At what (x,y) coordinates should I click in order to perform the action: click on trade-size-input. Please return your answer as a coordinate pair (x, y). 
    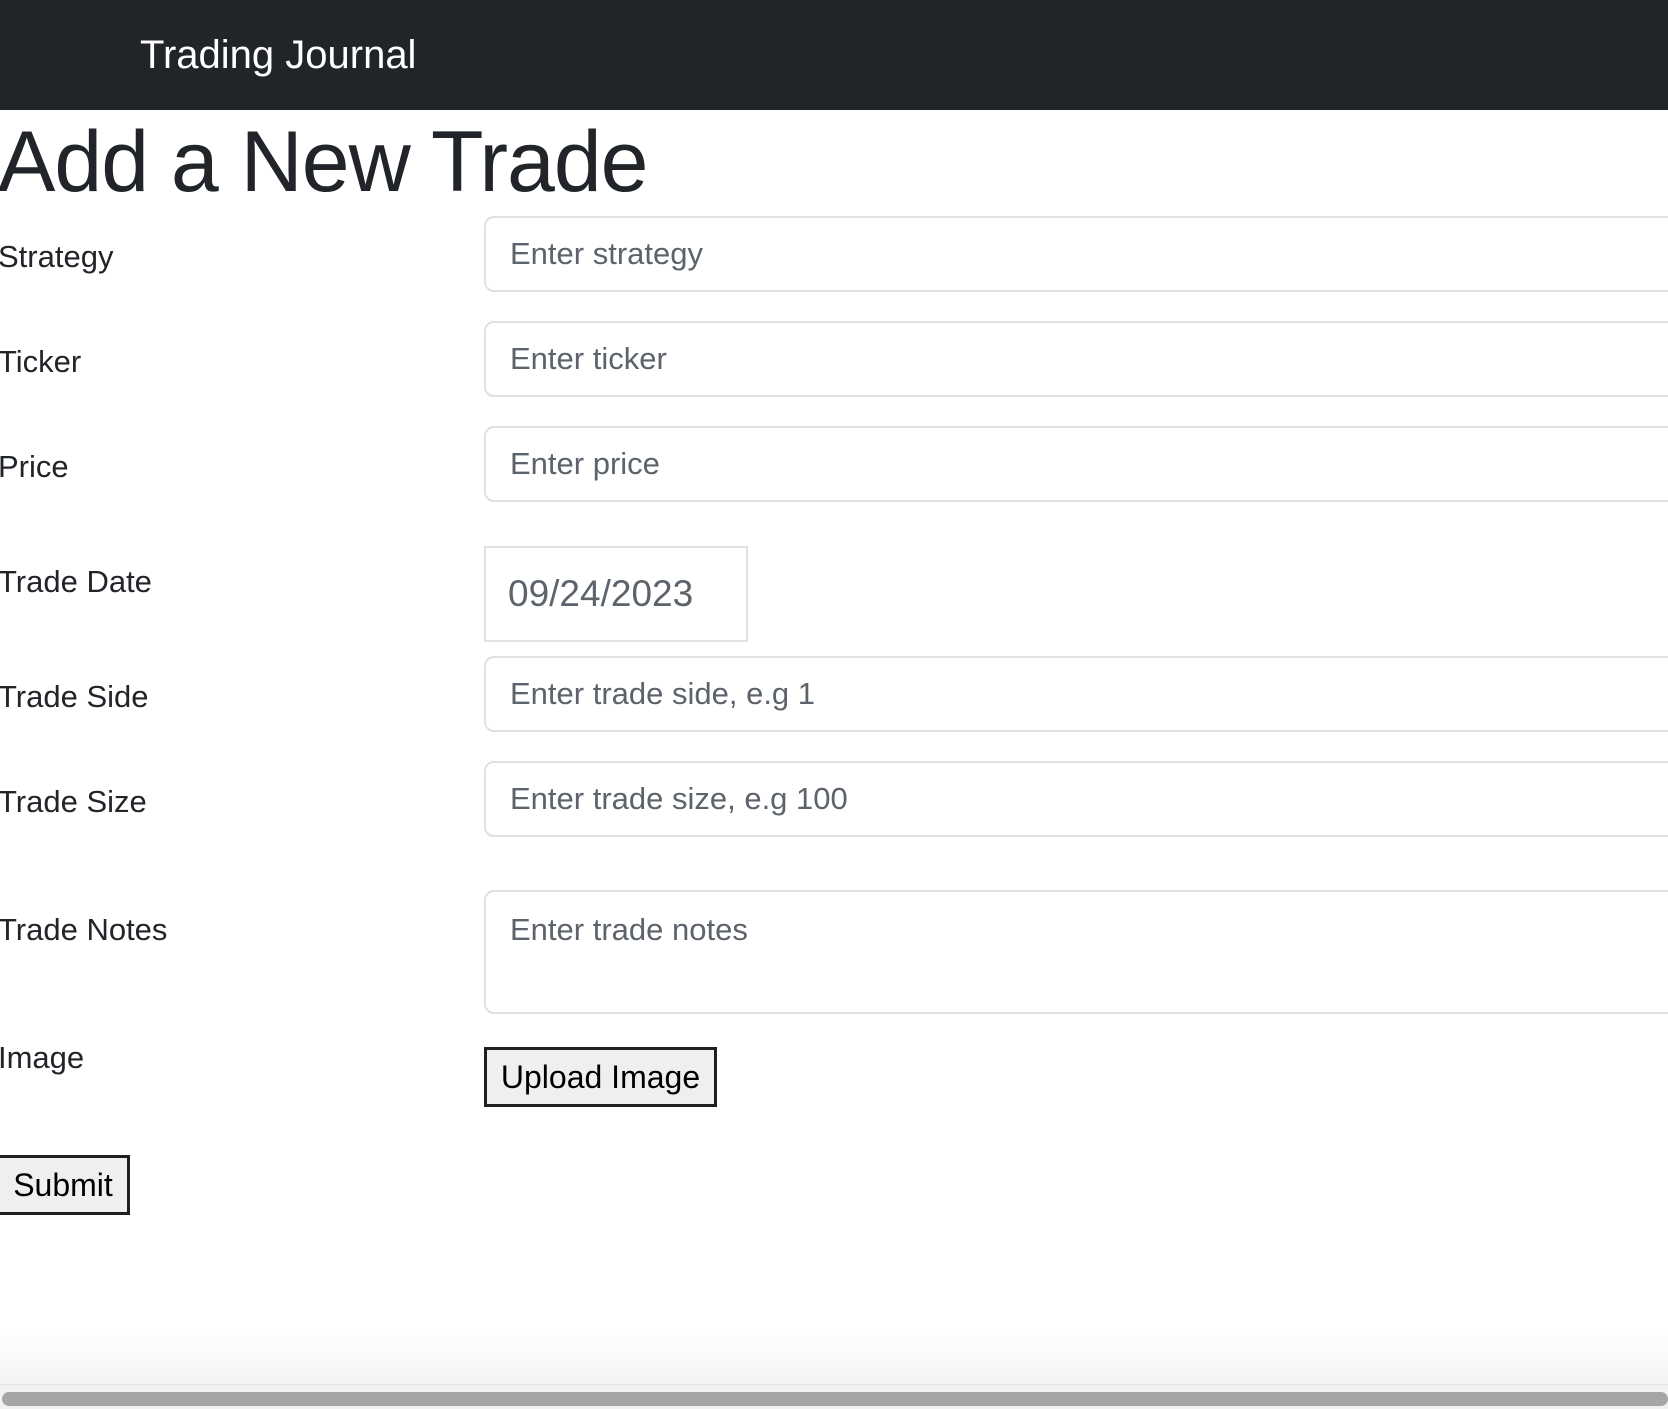
    Looking at the image, I should click on (1076, 799).